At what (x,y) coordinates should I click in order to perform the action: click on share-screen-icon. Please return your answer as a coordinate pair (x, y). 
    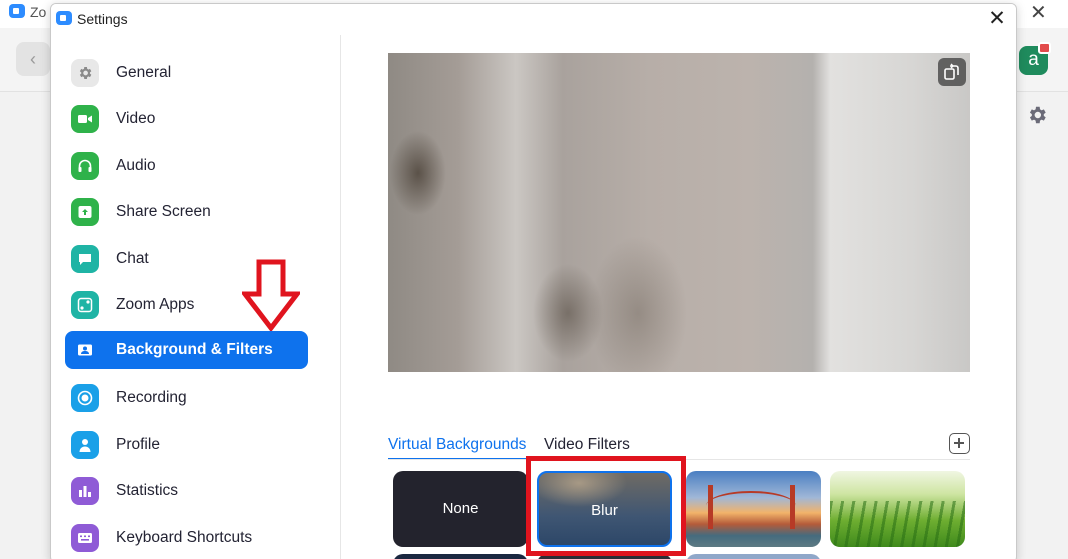
    Looking at the image, I should click on (85, 212).